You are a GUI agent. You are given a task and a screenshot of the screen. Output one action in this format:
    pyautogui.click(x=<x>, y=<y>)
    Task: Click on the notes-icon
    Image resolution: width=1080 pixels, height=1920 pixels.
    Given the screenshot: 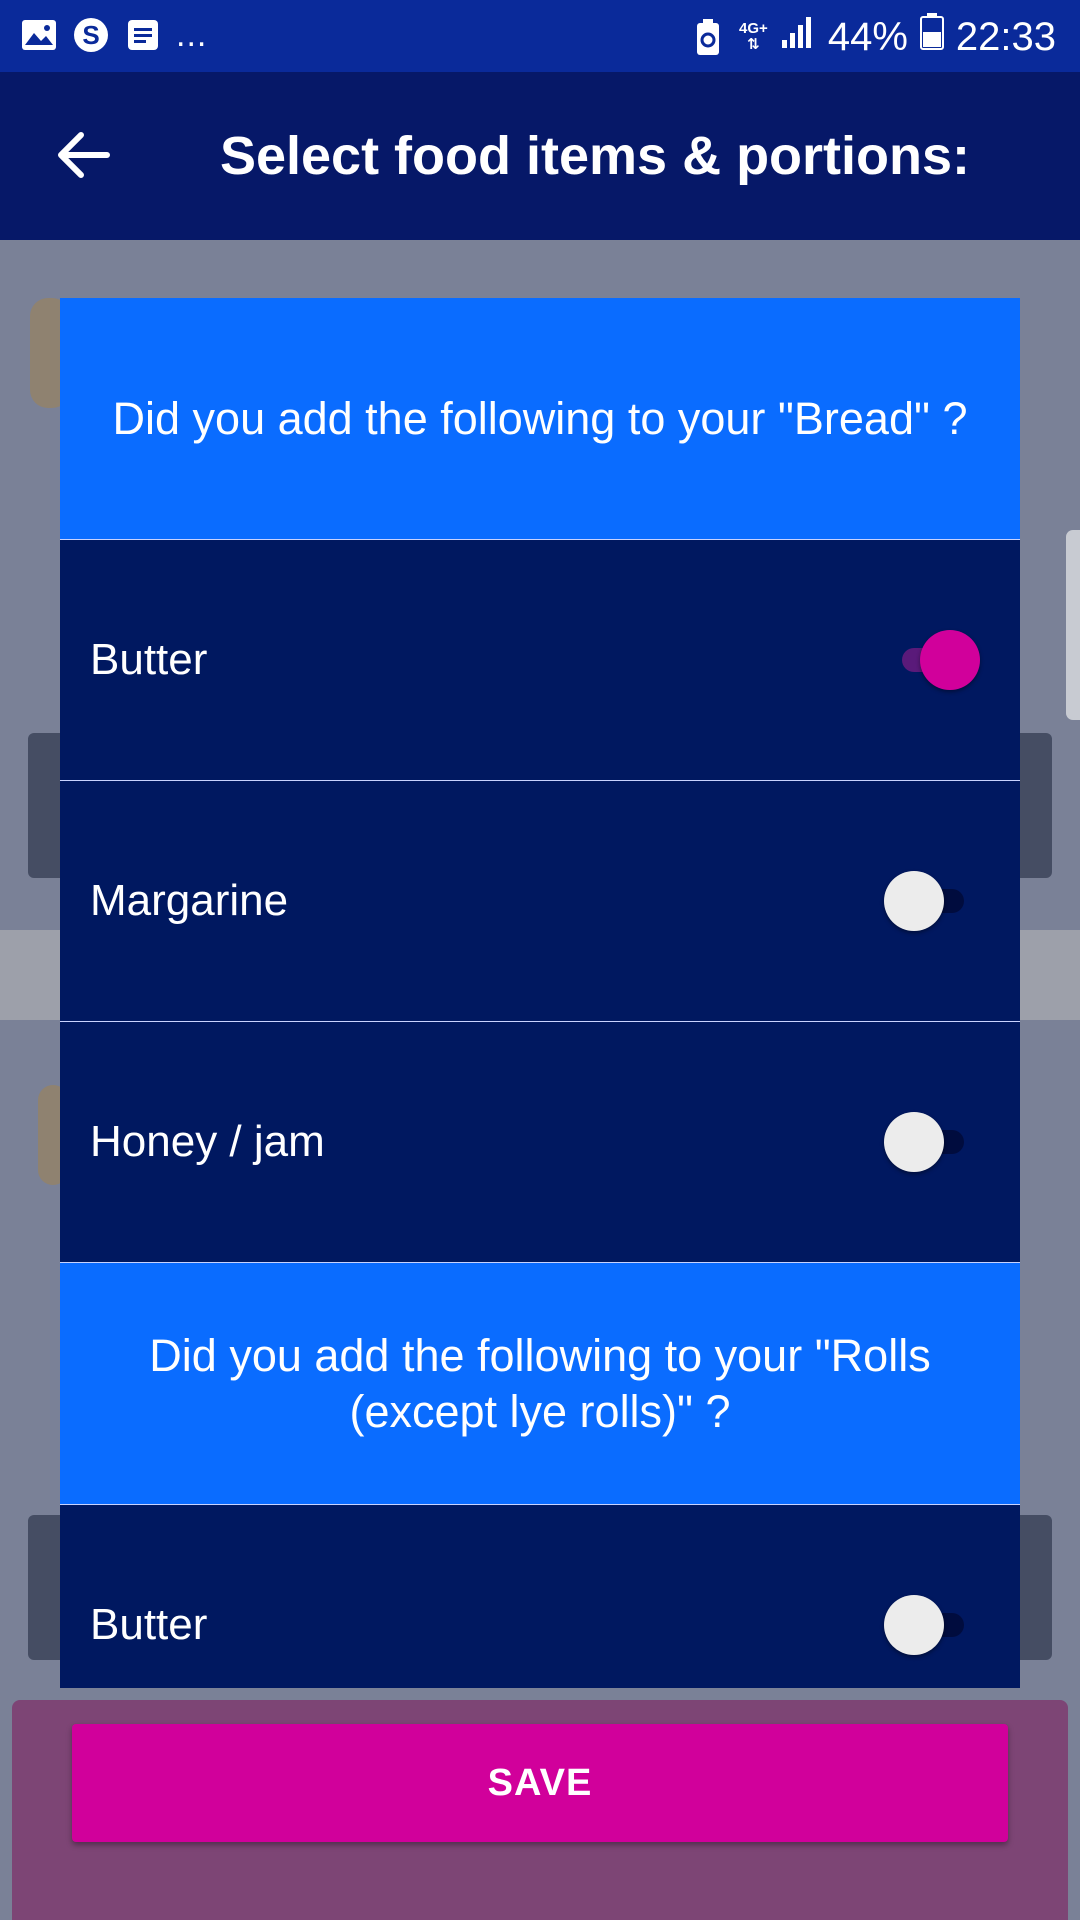 What is the action you would take?
    pyautogui.click(x=143, y=35)
    